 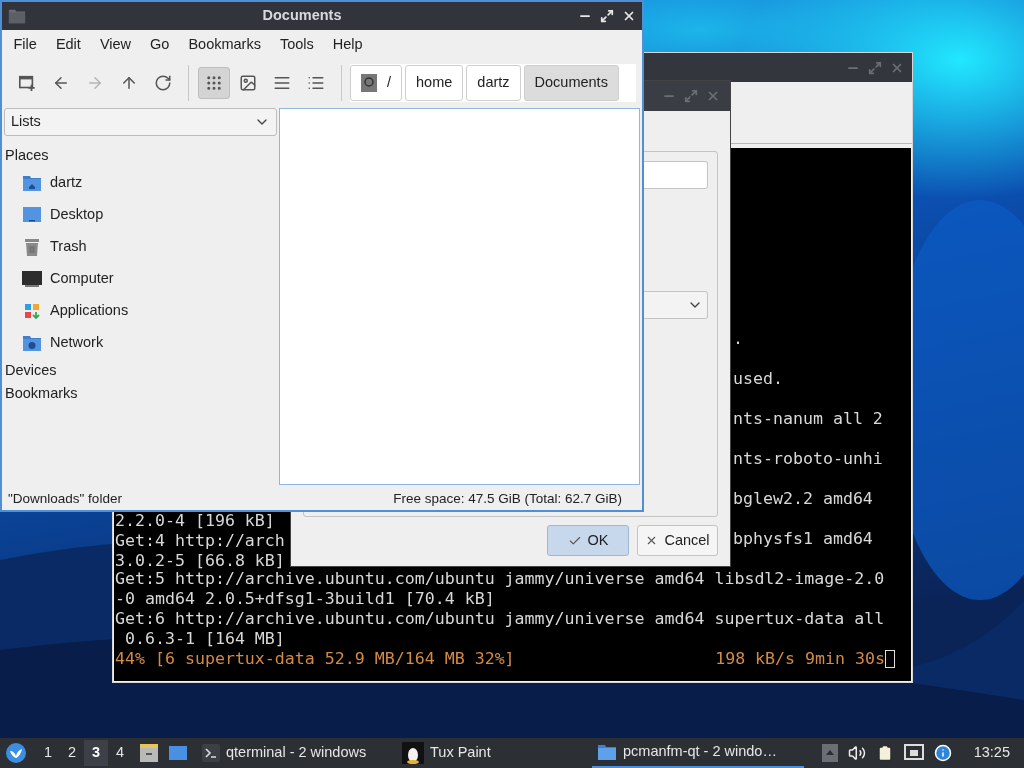 What do you see at coordinates (32, 183) in the screenshot?
I see `home-folder-icon` at bounding box center [32, 183].